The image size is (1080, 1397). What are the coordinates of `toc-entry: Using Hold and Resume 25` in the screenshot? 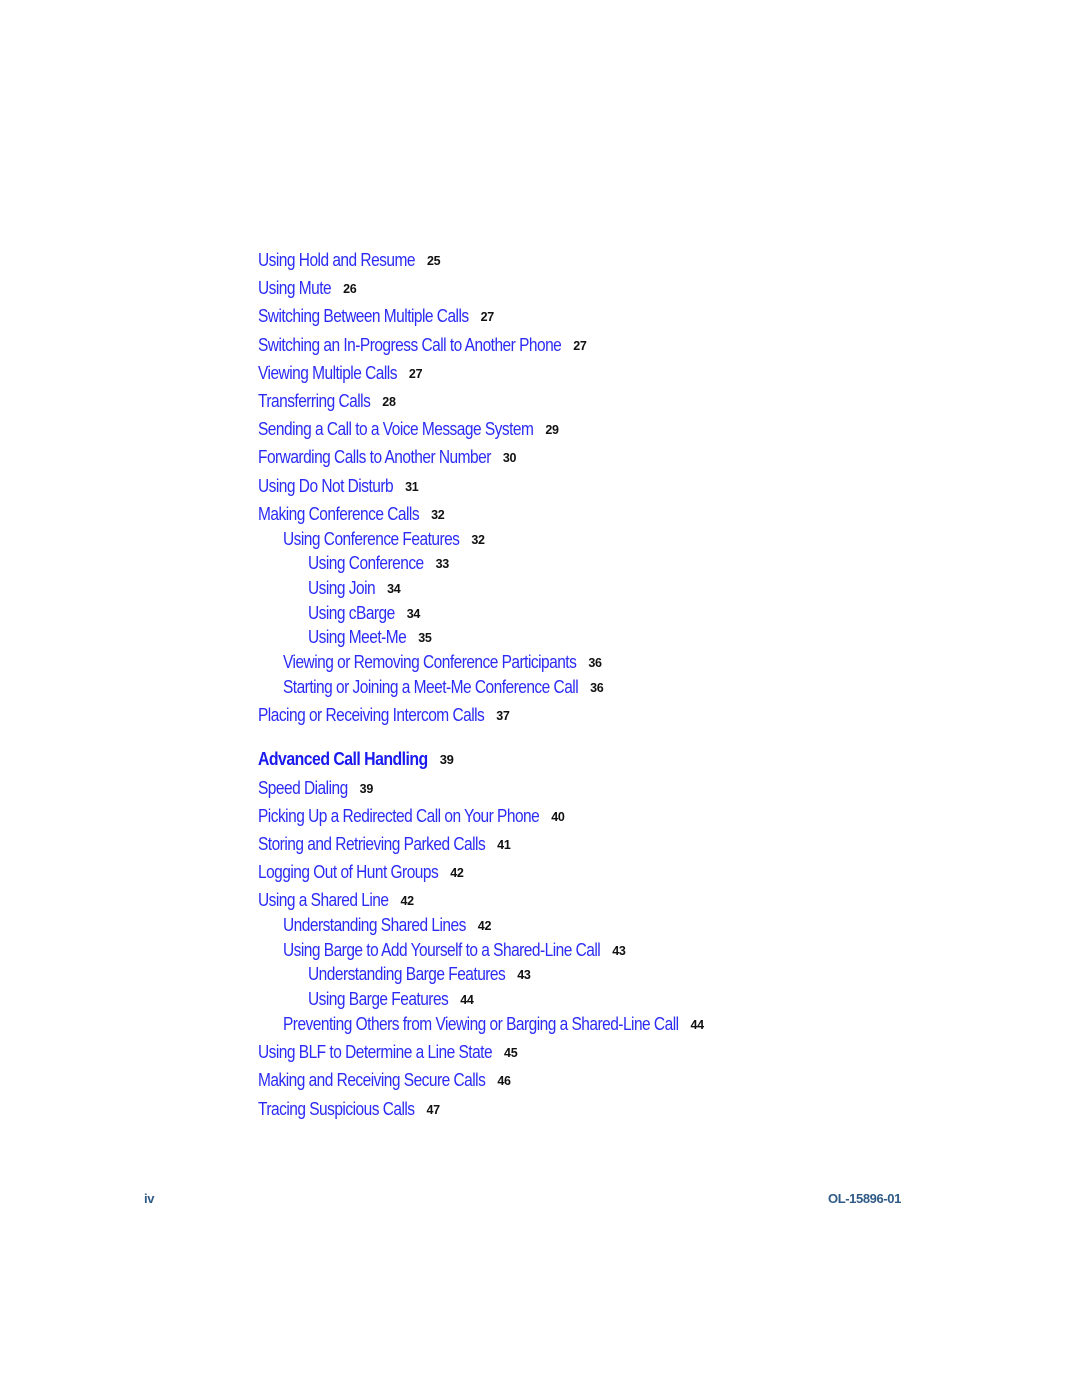 It's located at (349, 260).